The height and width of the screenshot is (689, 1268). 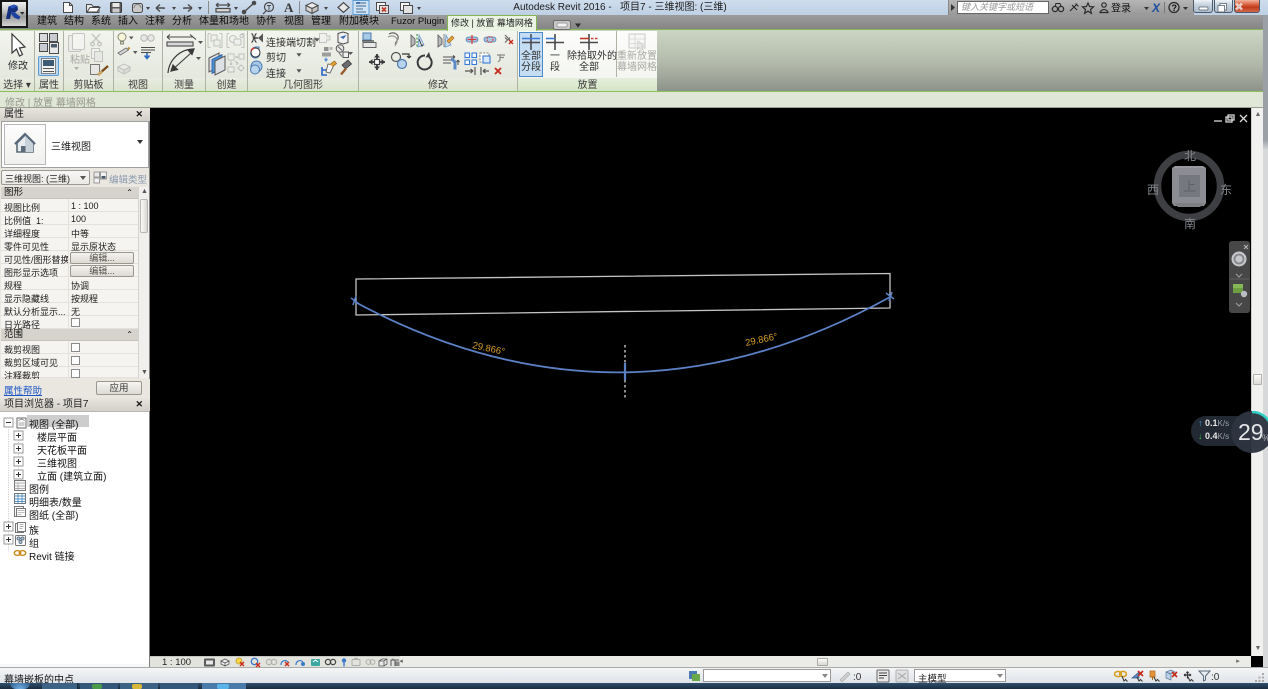 What do you see at coordinates (761, 340) in the screenshot?
I see `svg-text: 29.866°` at bounding box center [761, 340].